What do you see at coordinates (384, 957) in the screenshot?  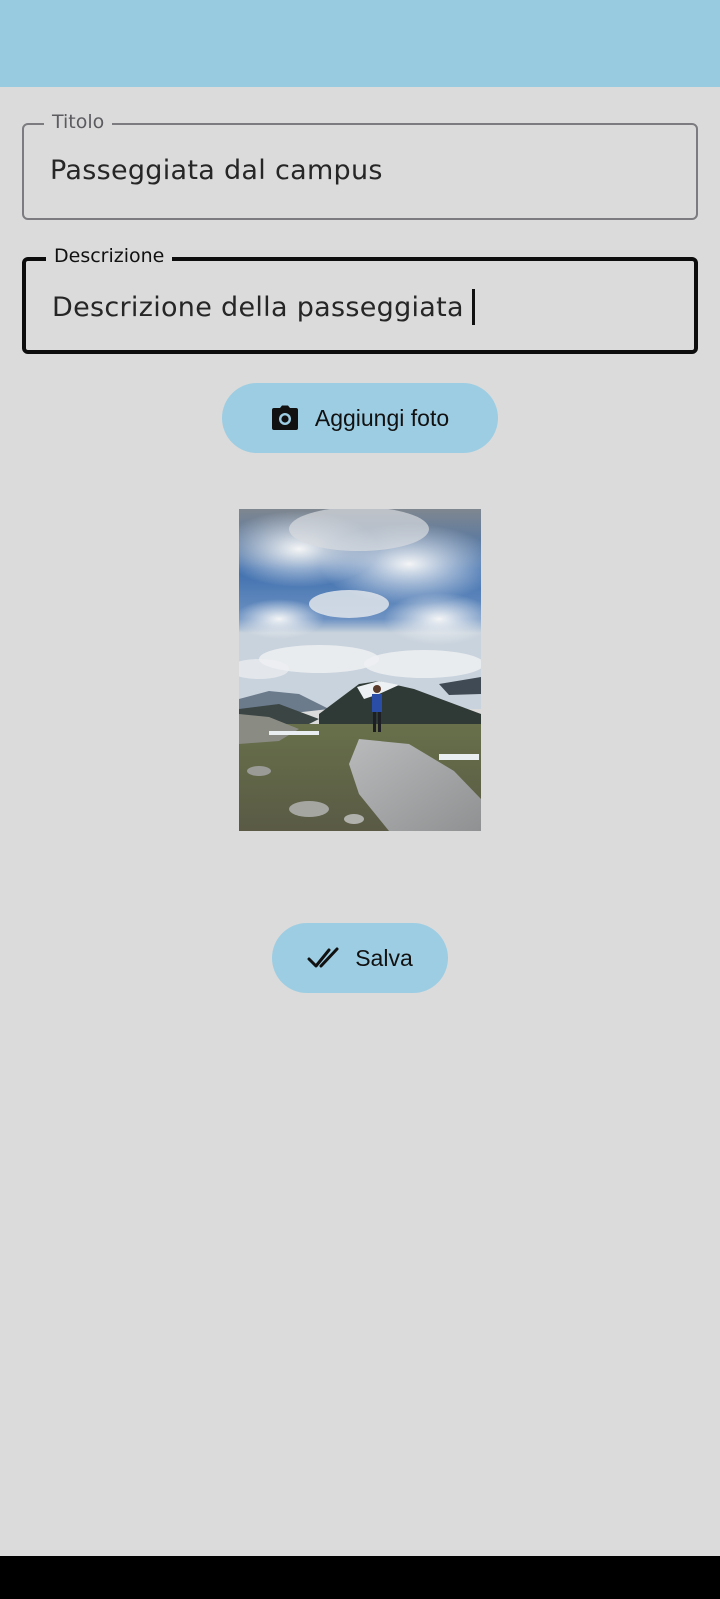 I see `save-label: Salva` at bounding box center [384, 957].